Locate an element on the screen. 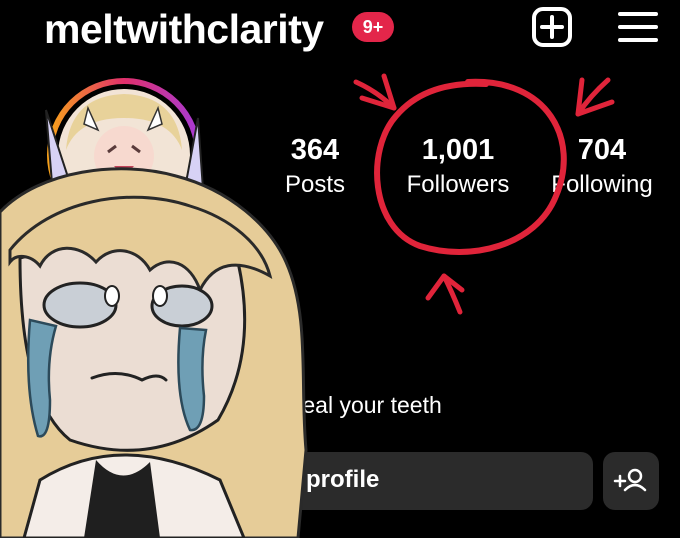  annotation-circle is located at coordinates (470, 166).